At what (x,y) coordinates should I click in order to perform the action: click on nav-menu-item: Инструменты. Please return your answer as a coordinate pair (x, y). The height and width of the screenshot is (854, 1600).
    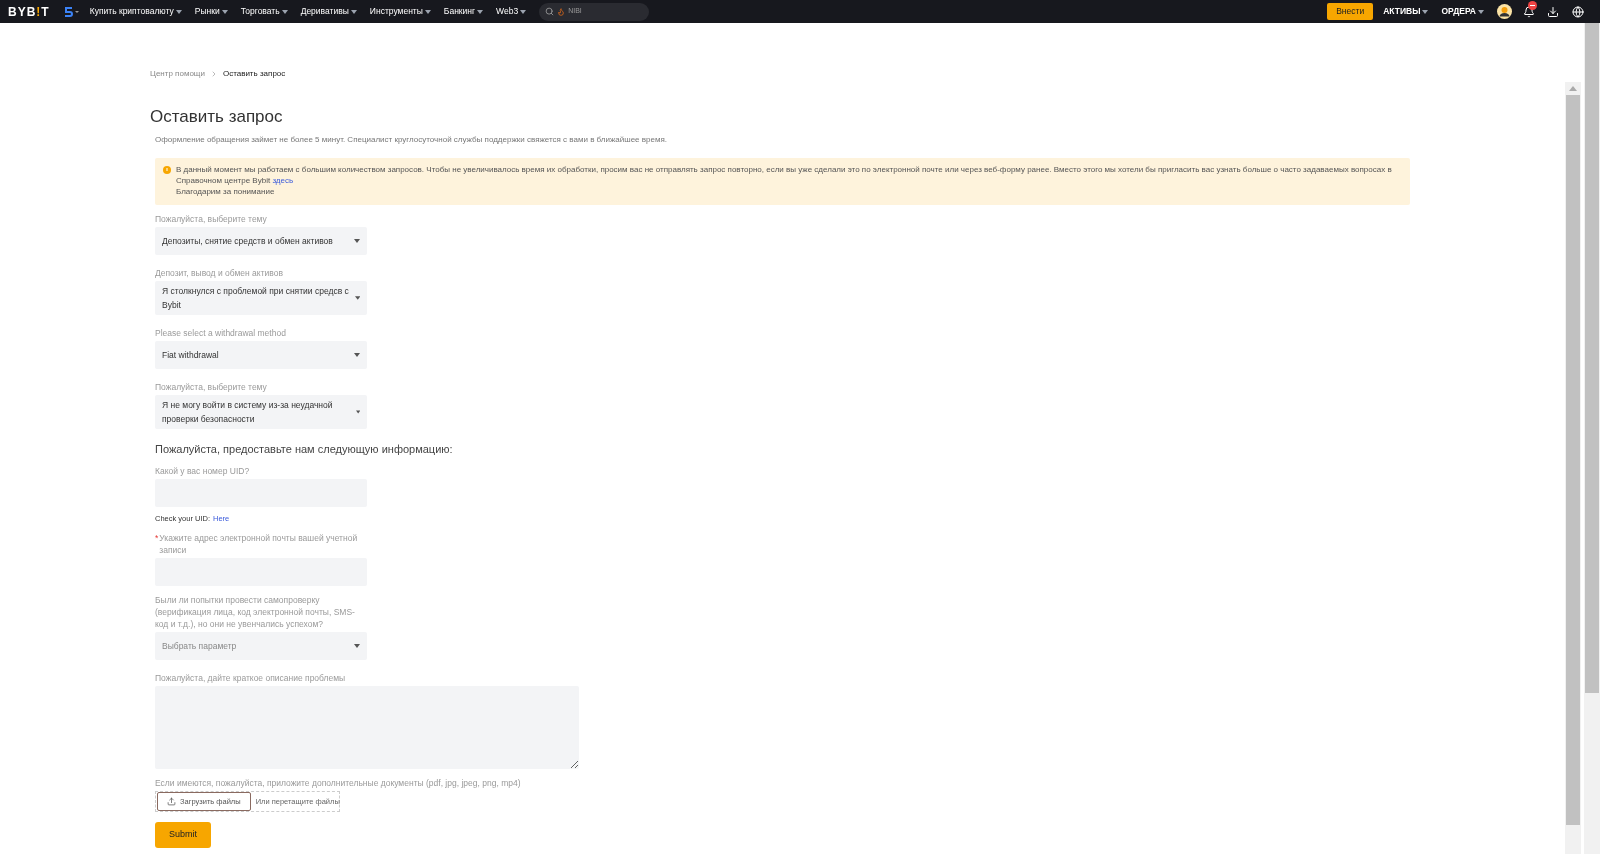
    Looking at the image, I should click on (400, 11).